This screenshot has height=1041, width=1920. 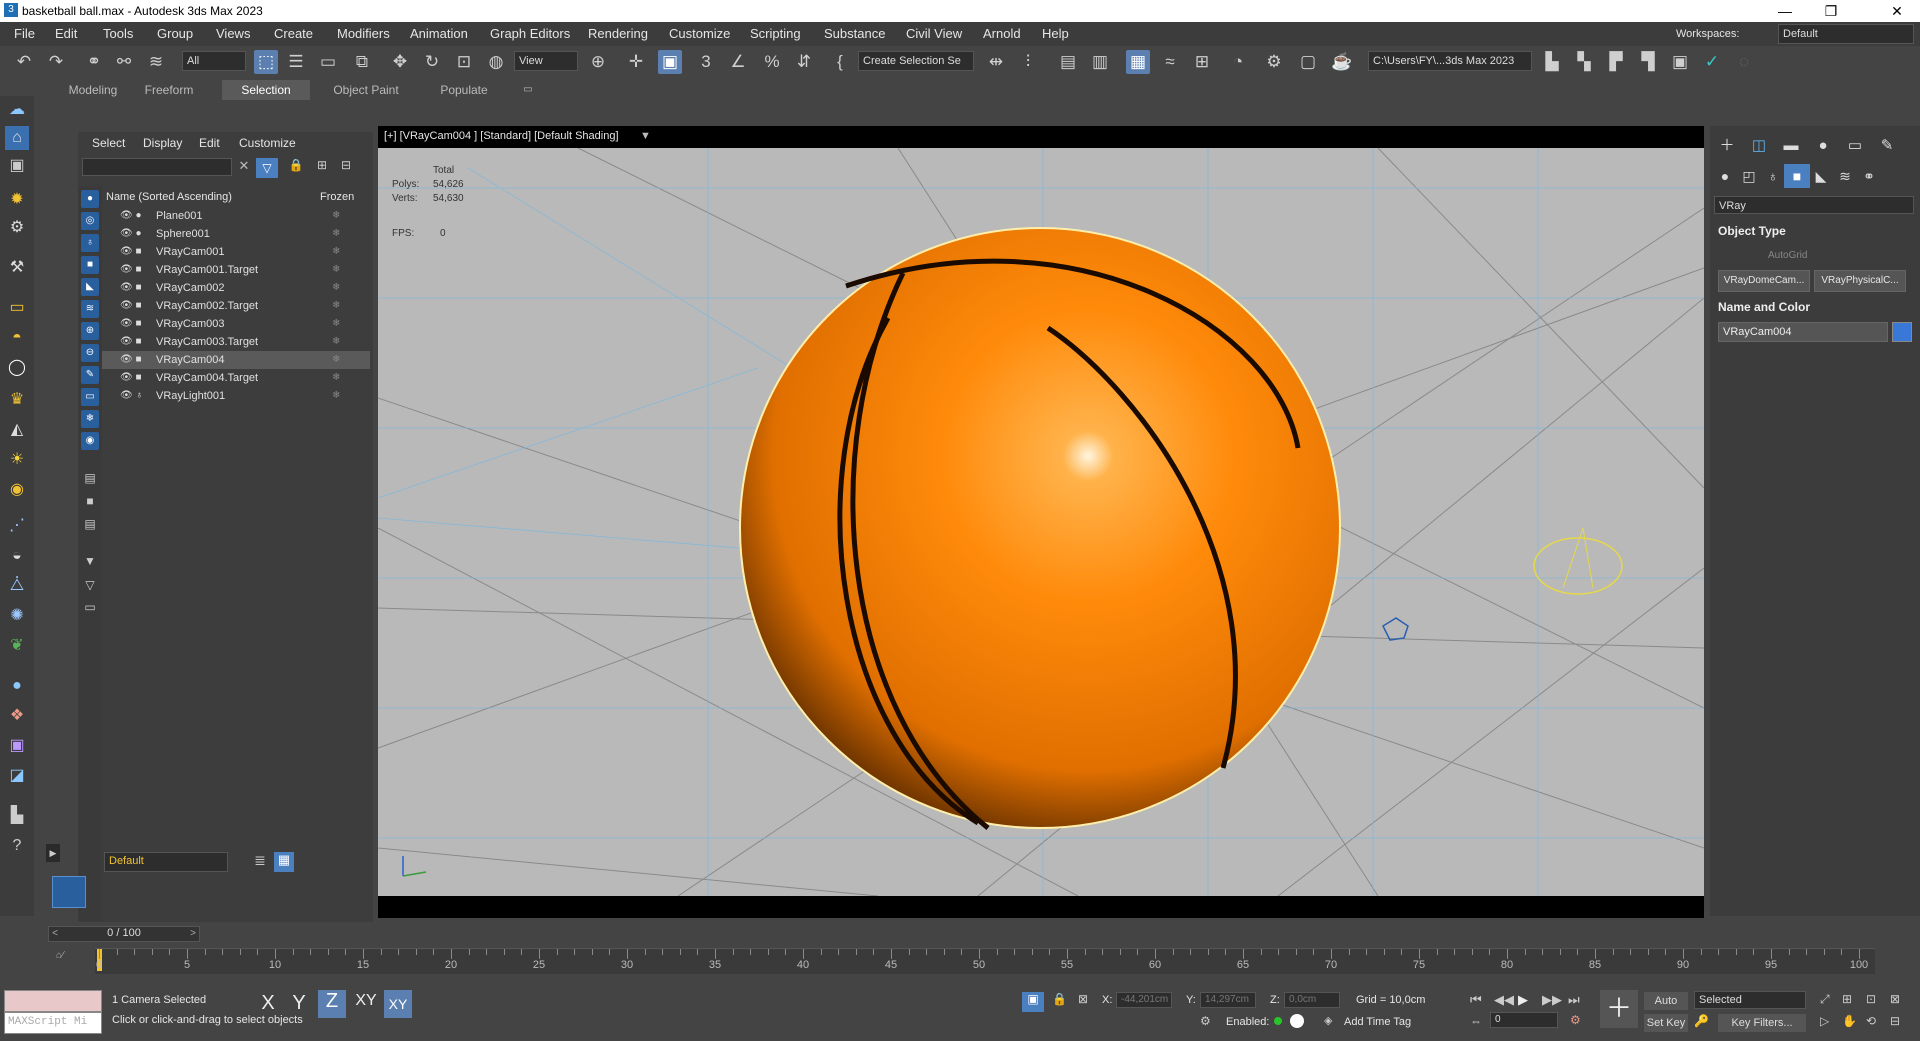 I want to click on visibility-eye-icon: 👁 ●, so click(x=131, y=216).